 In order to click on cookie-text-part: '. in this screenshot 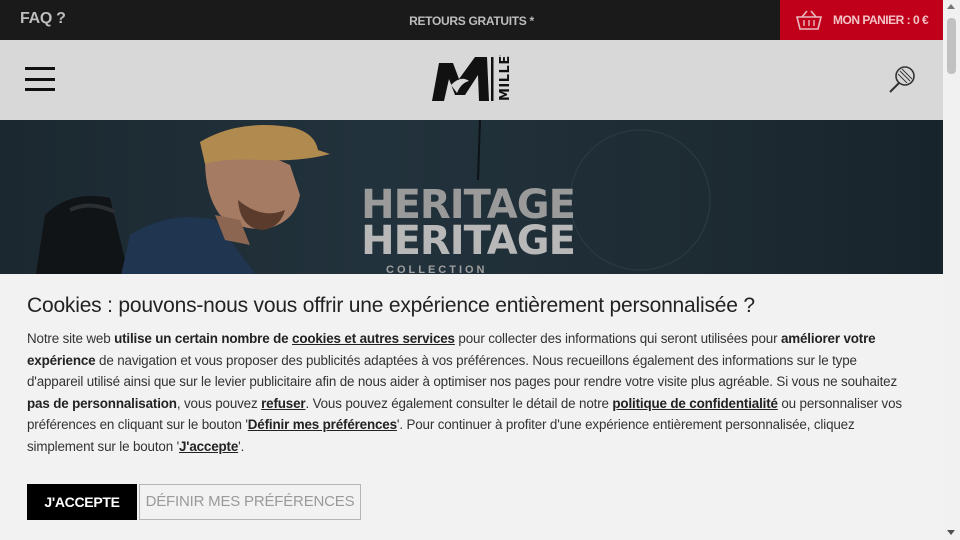, I will do `click(241, 446)`.